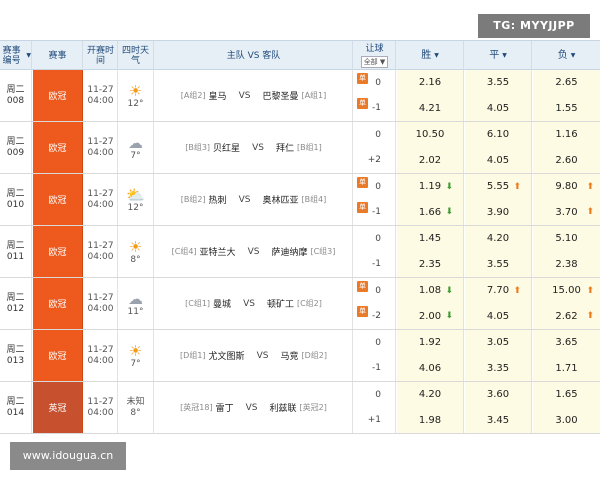 Image resolution: width=600 pixels, height=480 pixels. I want to click on kickoff-time: 11-27 04:00, so click(101, 199).